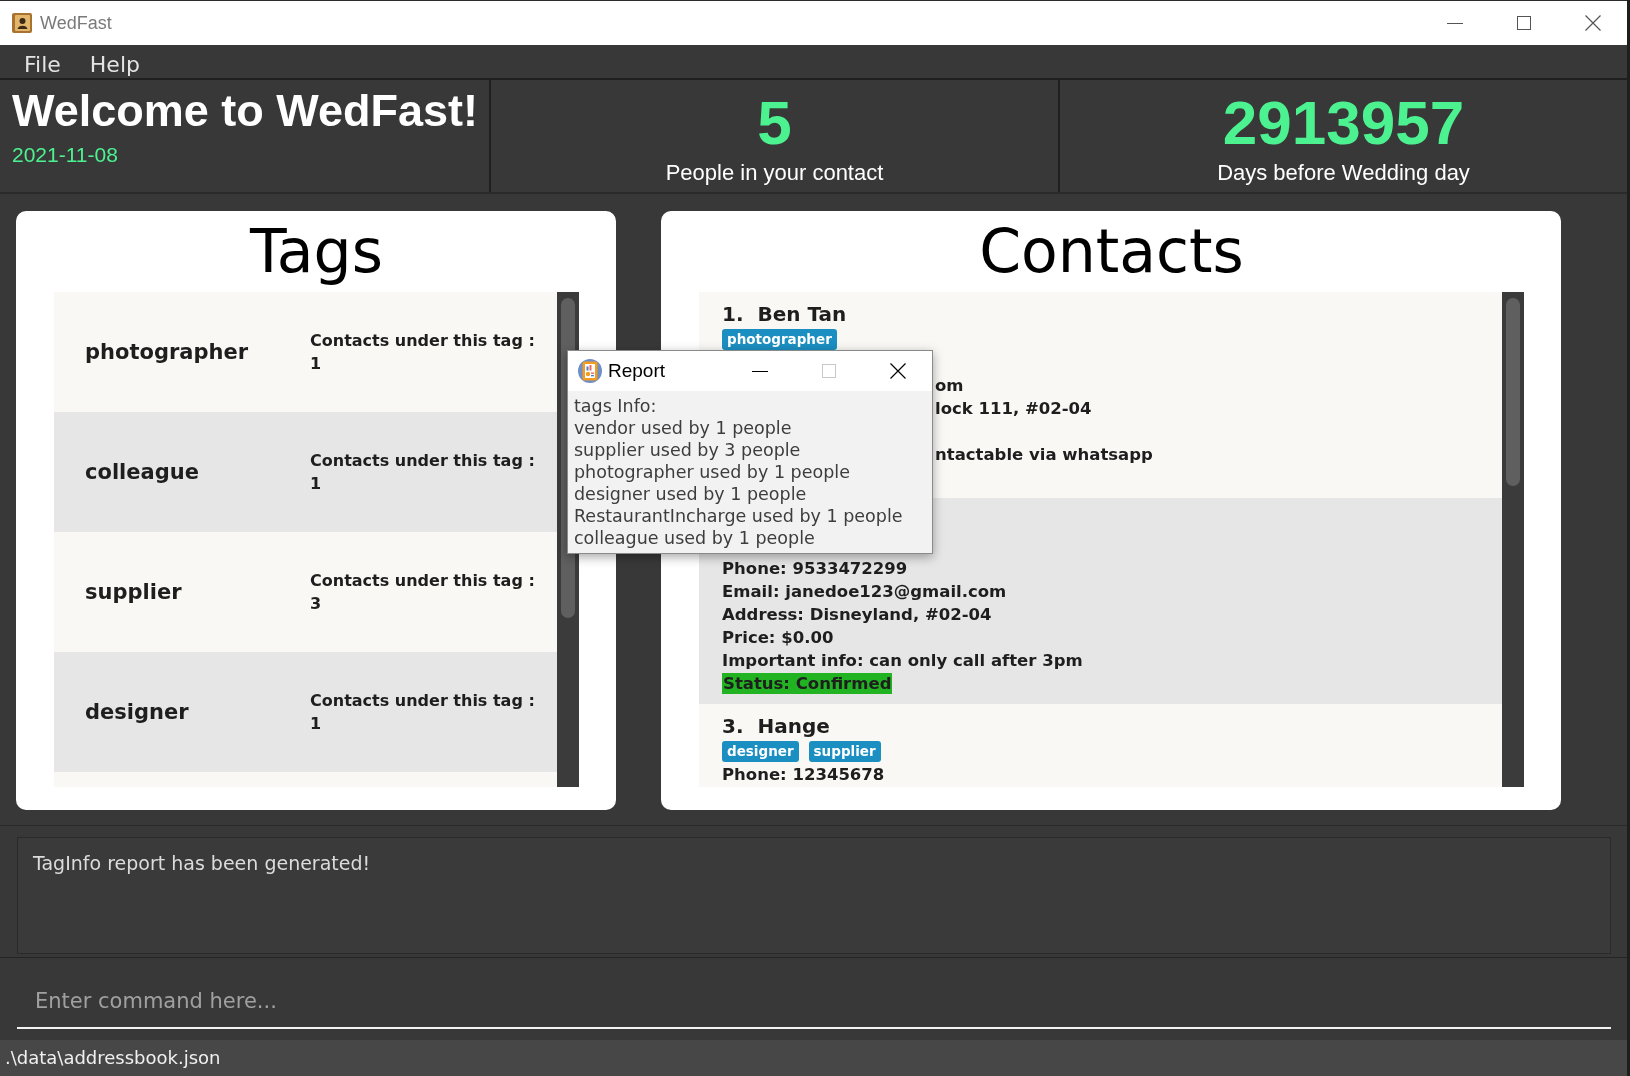 This screenshot has width=1630, height=1076. What do you see at coordinates (76, 23) in the screenshot?
I see `window-title: WedFast` at bounding box center [76, 23].